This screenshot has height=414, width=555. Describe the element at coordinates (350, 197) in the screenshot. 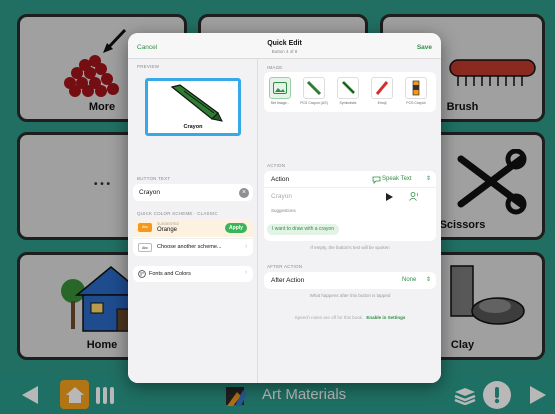

I see `speech-text-row: Crayon` at that location.